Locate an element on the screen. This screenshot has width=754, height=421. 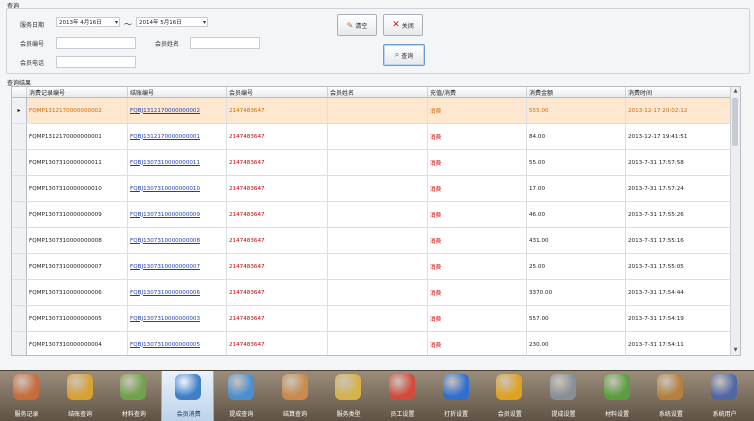
cell-bill-no-link: FQBJ1307310000000010 is located at coordinates (177, 188).